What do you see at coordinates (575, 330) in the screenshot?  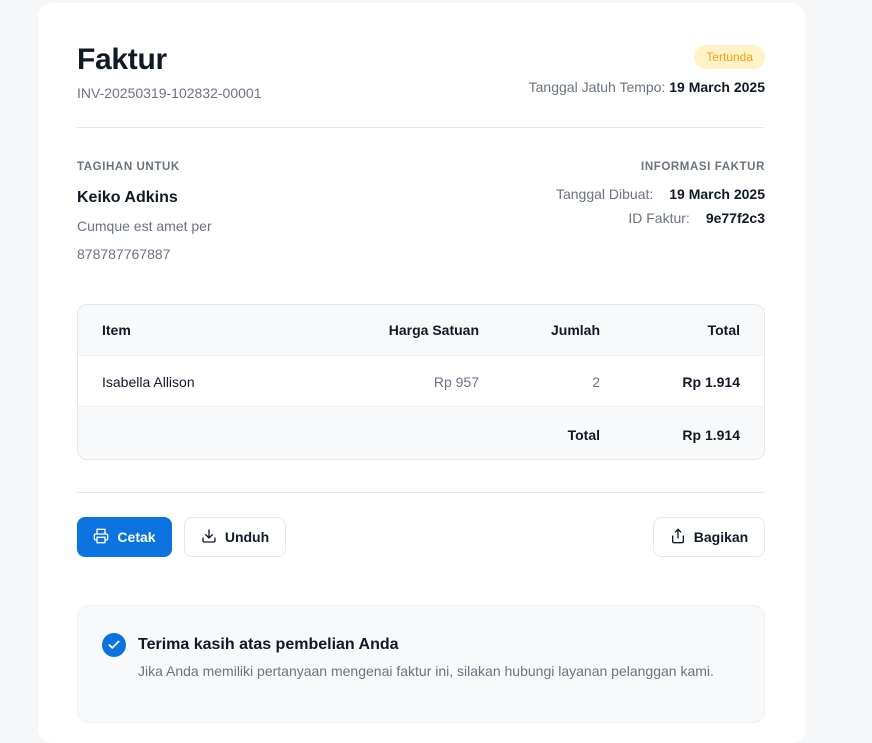 I see `header-qty: Jumlah` at bounding box center [575, 330].